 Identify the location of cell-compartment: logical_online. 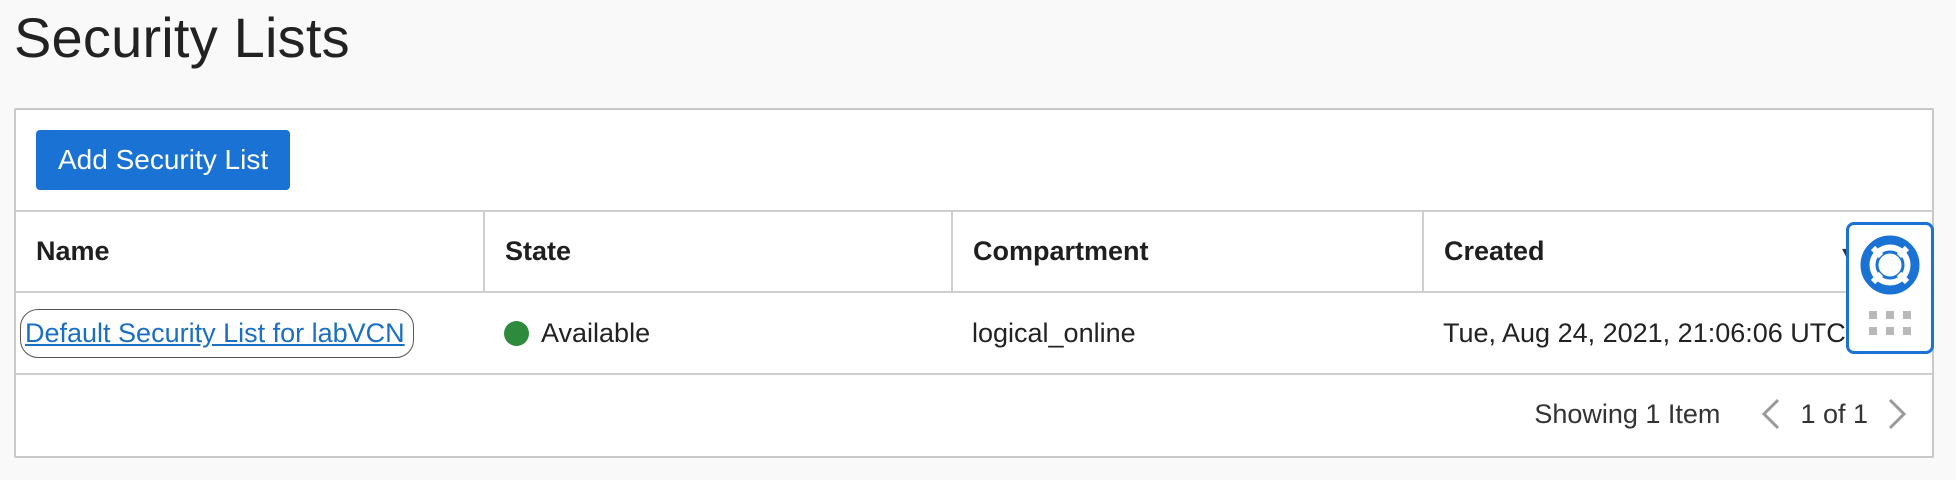
(1187, 333).